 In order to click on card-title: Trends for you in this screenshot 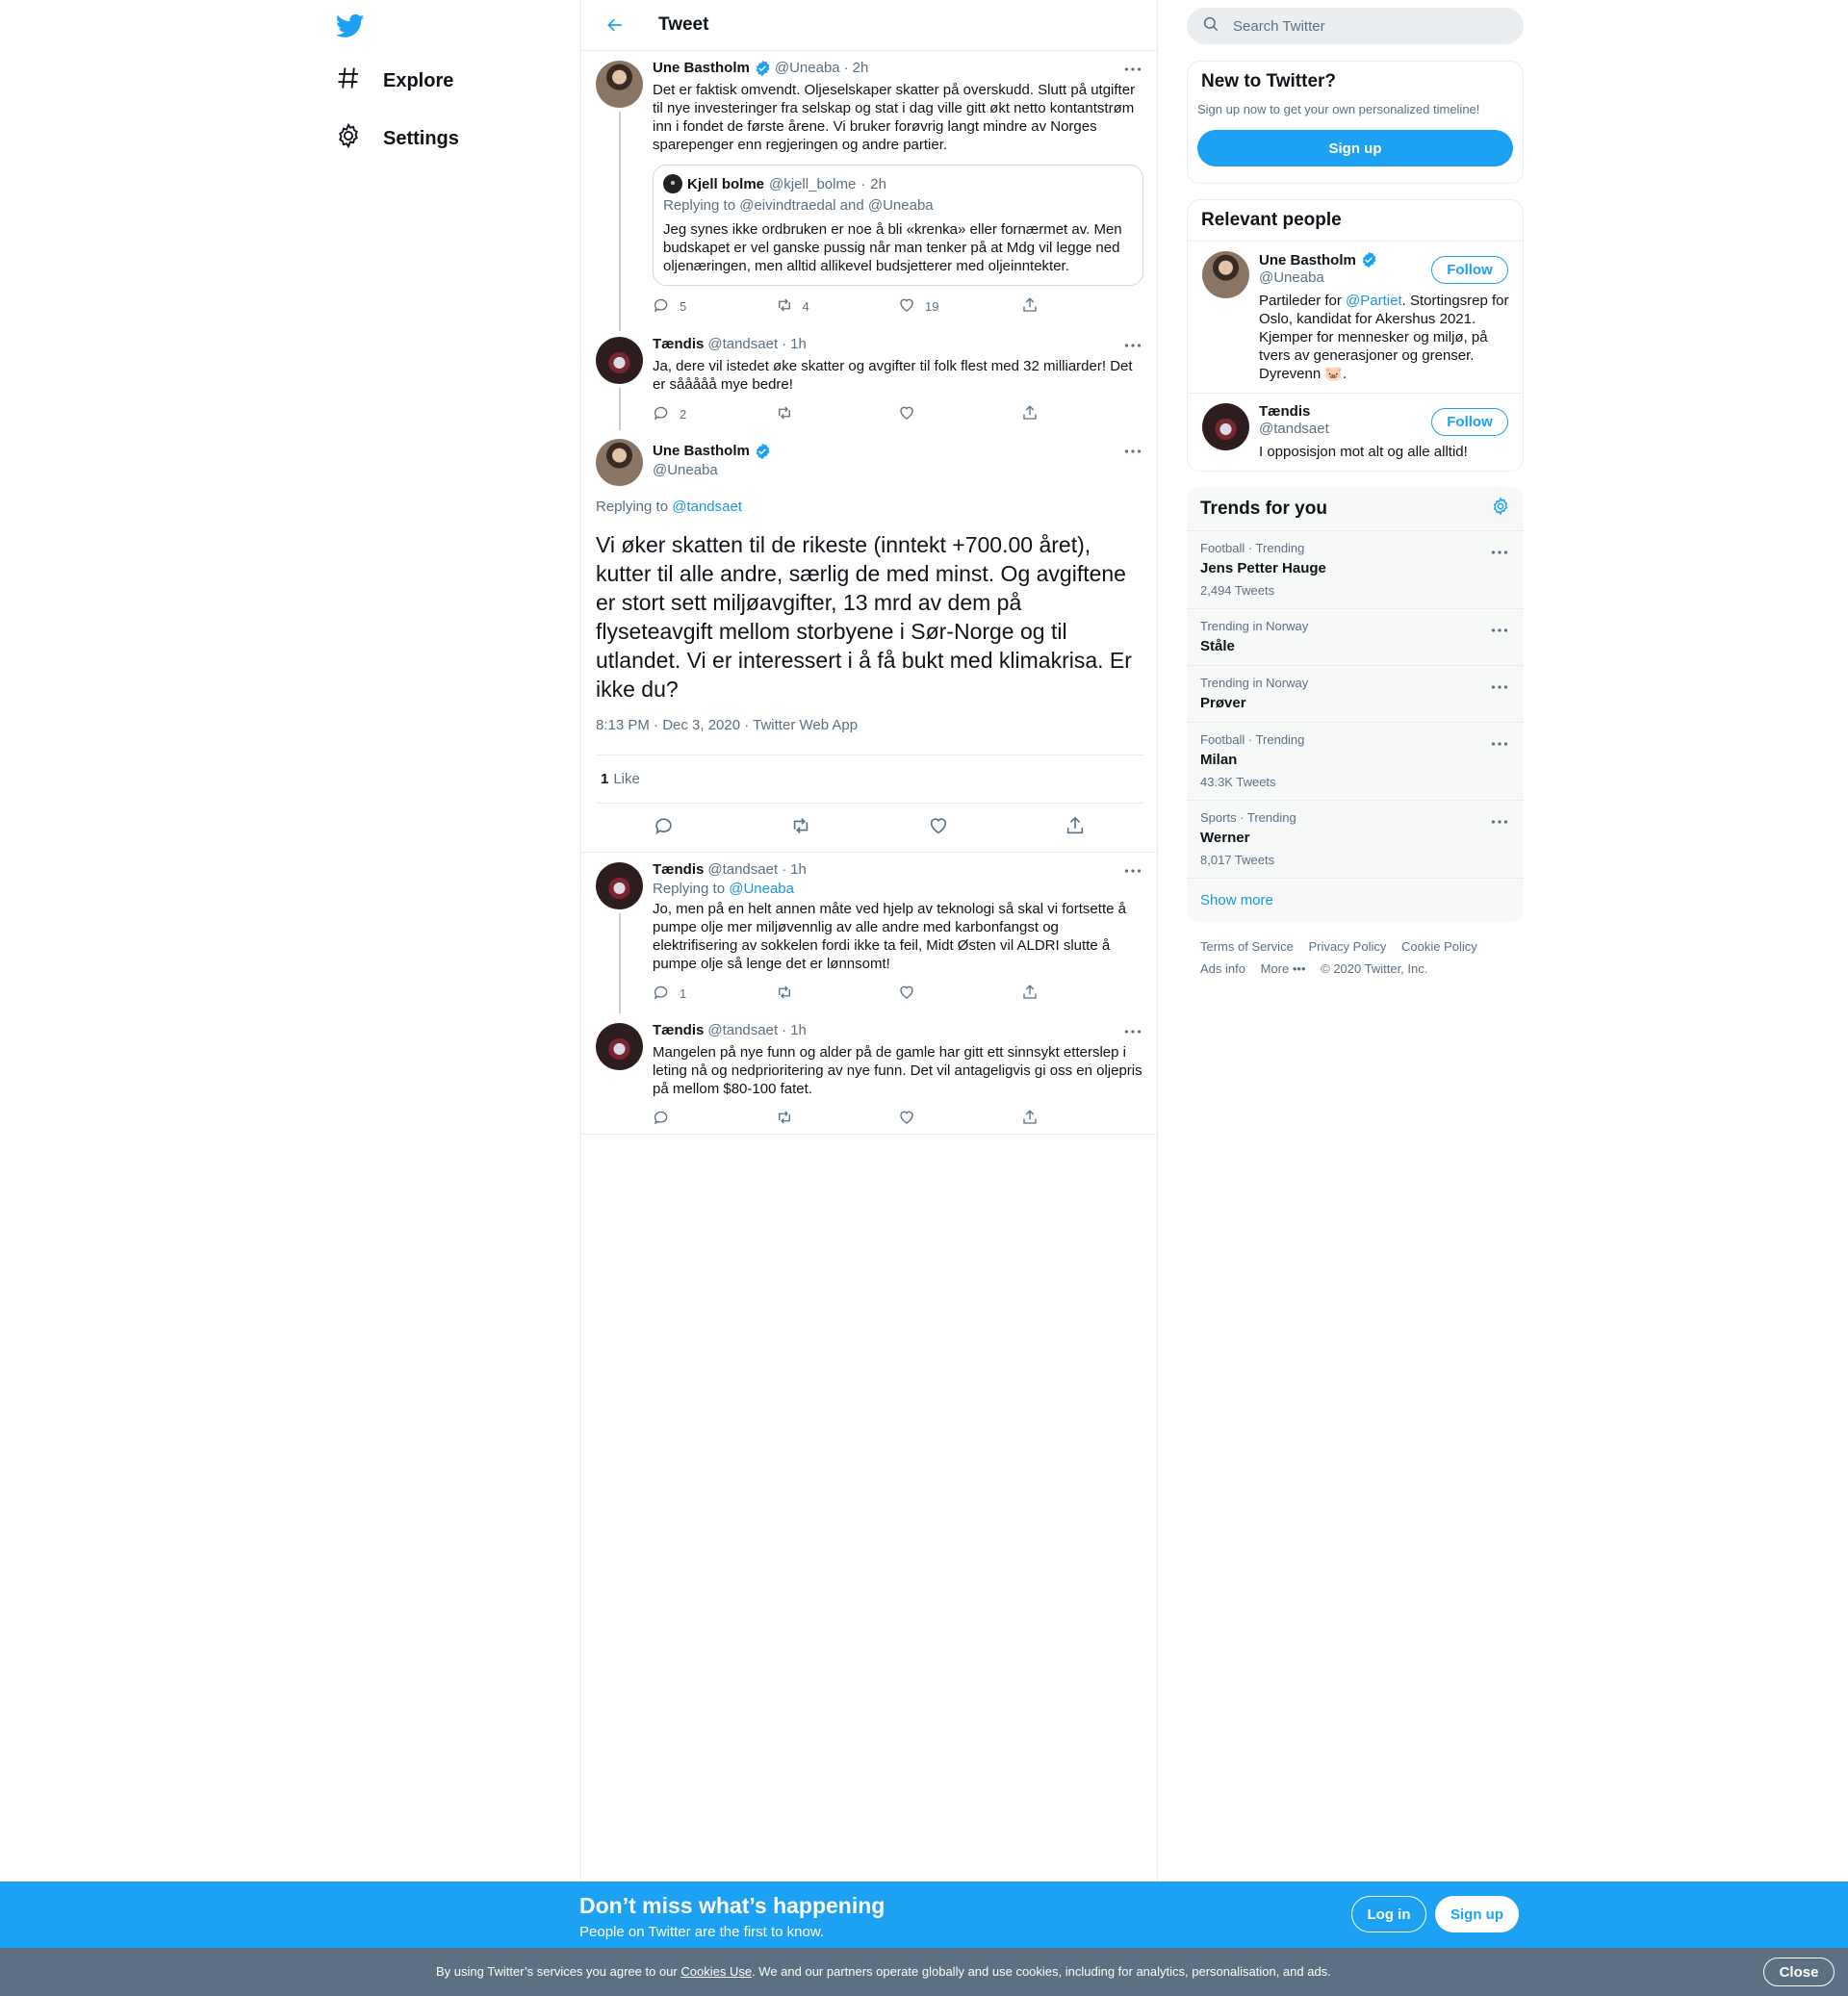, I will do `click(1263, 508)`.